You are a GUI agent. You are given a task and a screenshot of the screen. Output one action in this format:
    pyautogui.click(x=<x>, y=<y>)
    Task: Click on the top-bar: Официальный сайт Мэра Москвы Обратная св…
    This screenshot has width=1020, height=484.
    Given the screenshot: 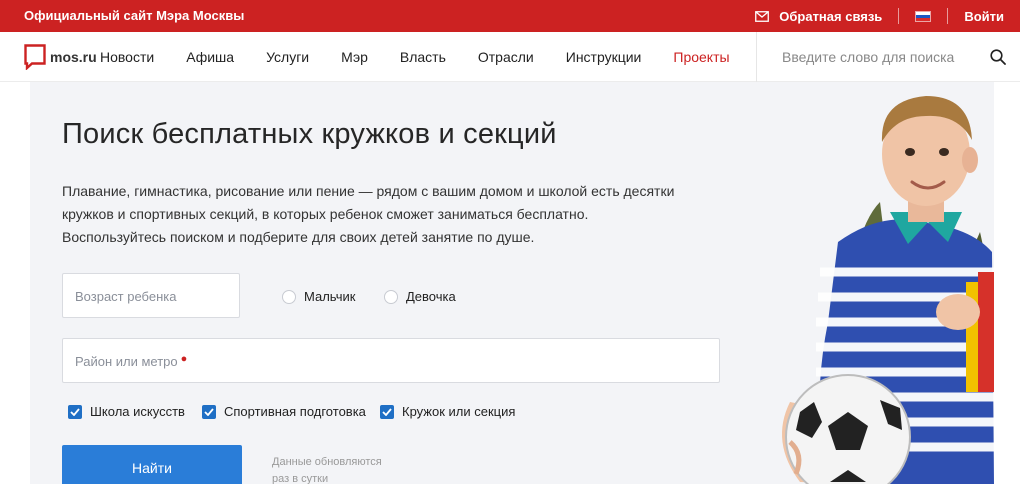 What is the action you would take?
    pyautogui.click(x=510, y=16)
    